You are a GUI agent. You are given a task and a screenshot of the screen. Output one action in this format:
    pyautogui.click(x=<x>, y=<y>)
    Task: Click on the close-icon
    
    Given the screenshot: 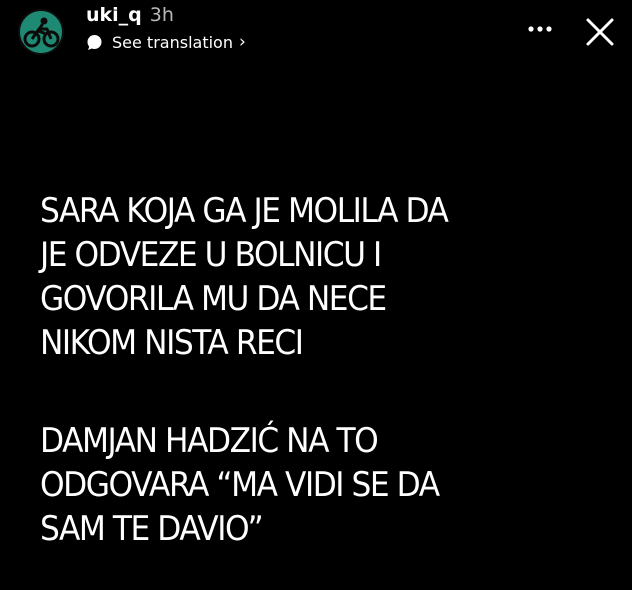 What is the action you would take?
    pyautogui.click(x=600, y=32)
    